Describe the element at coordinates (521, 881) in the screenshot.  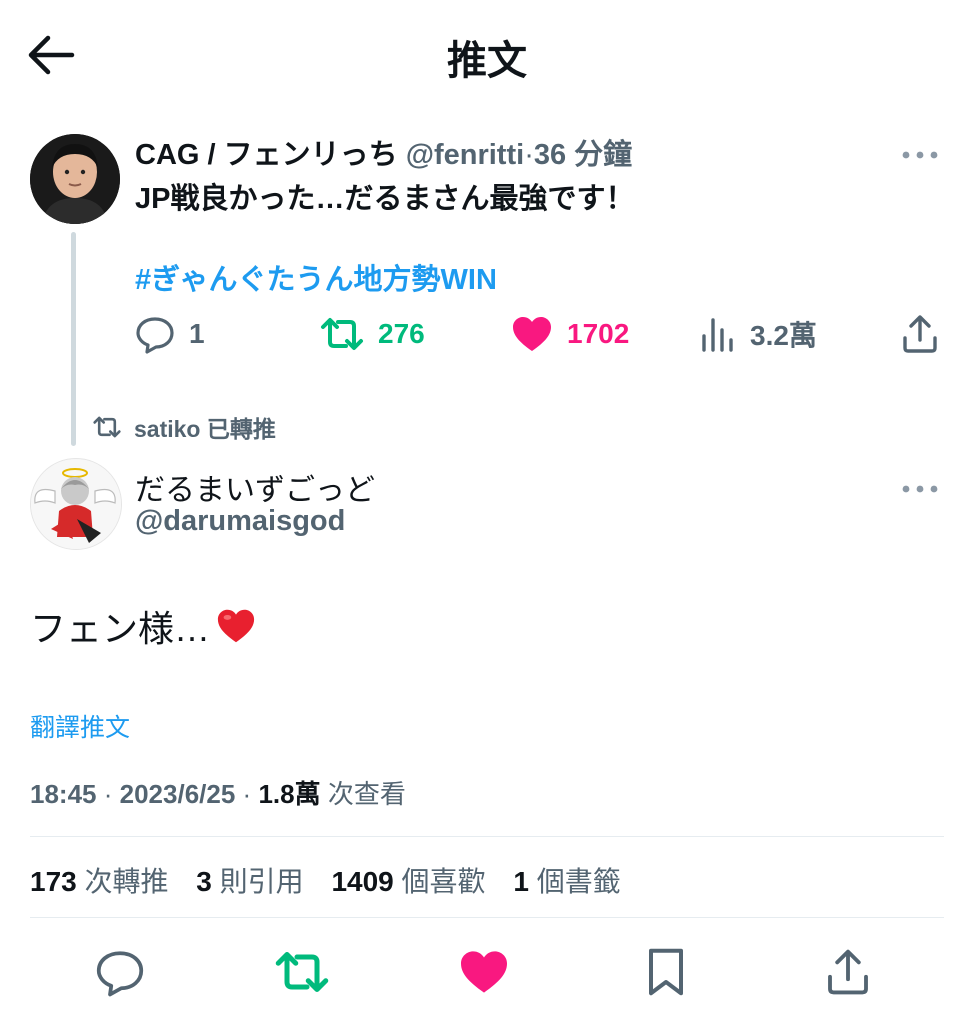
I see `bookmarks-num: 1` at that location.